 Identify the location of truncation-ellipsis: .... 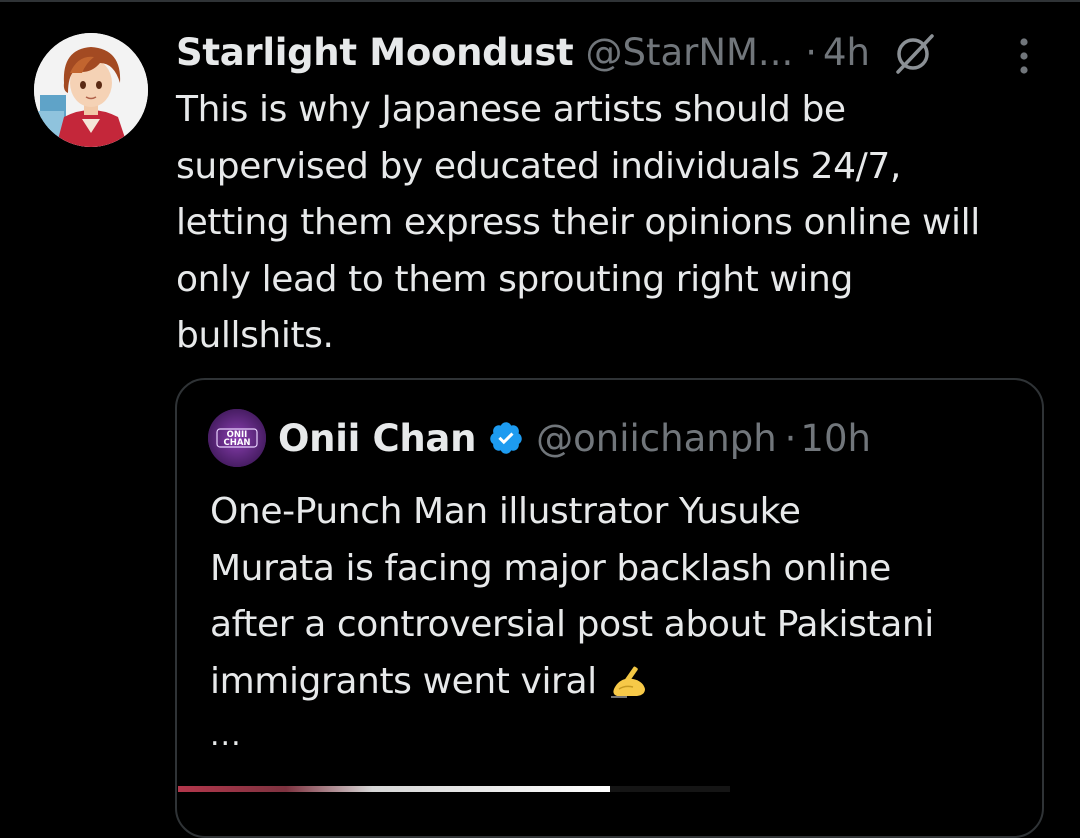
(226, 735).